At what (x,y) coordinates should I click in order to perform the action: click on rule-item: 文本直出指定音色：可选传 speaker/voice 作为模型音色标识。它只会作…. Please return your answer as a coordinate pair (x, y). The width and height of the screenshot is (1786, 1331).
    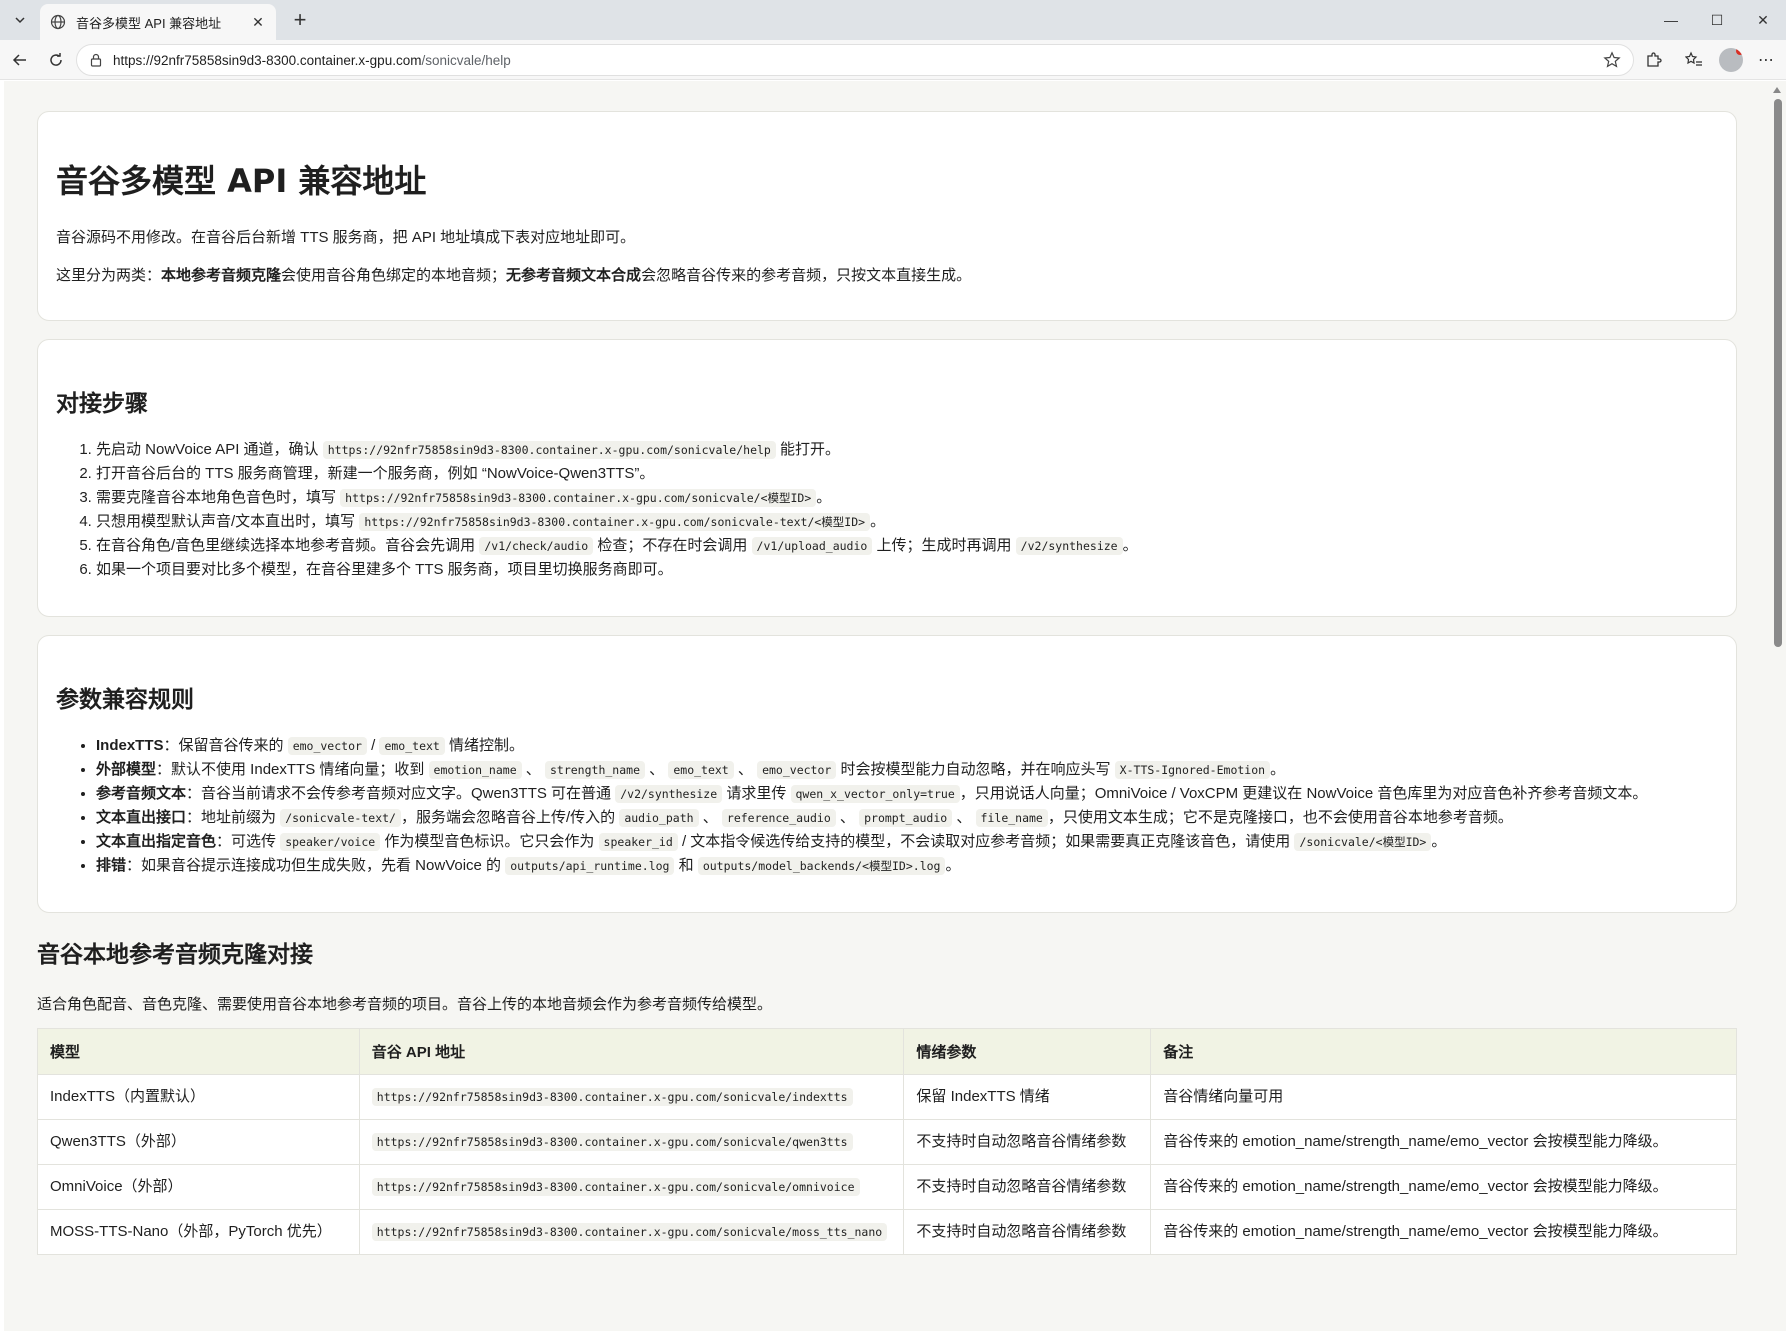
    Looking at the image, I should click on (907, 842).